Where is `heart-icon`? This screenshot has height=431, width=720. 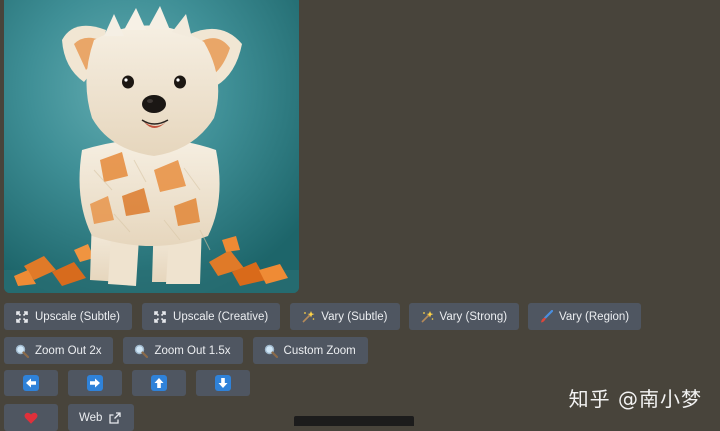 heart-icon is located at coordinates (31, 418).